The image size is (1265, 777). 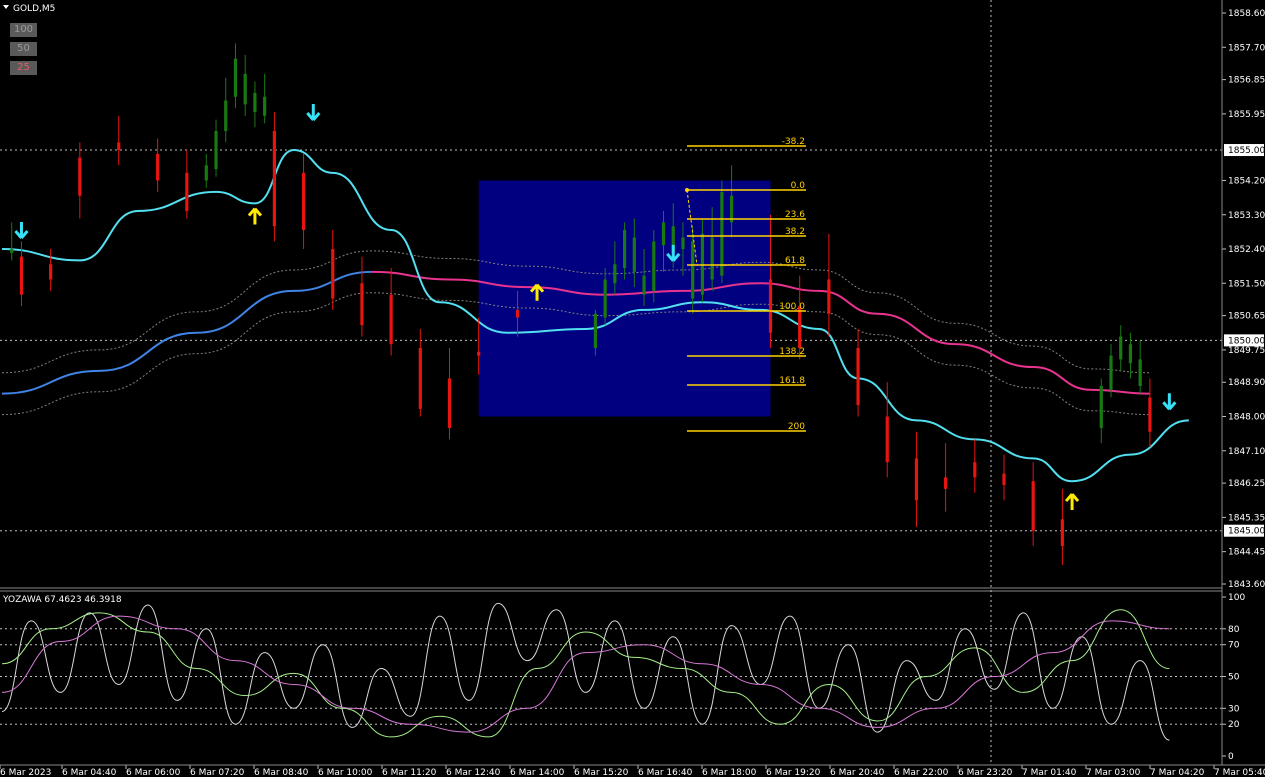 I want to click on price-axis-label: 1844.45, so click(x=1246, y=553).